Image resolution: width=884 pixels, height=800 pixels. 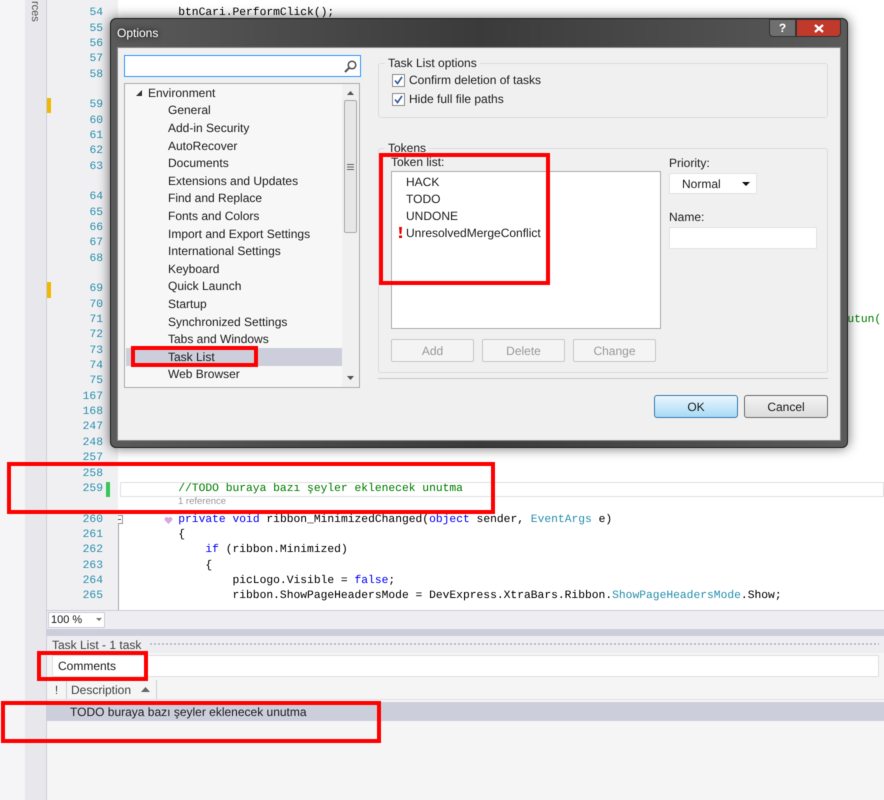 What do you see at coordinates (145, 689) in the screenshot?
I see `sort-icon` at bounding box center [145, 689].